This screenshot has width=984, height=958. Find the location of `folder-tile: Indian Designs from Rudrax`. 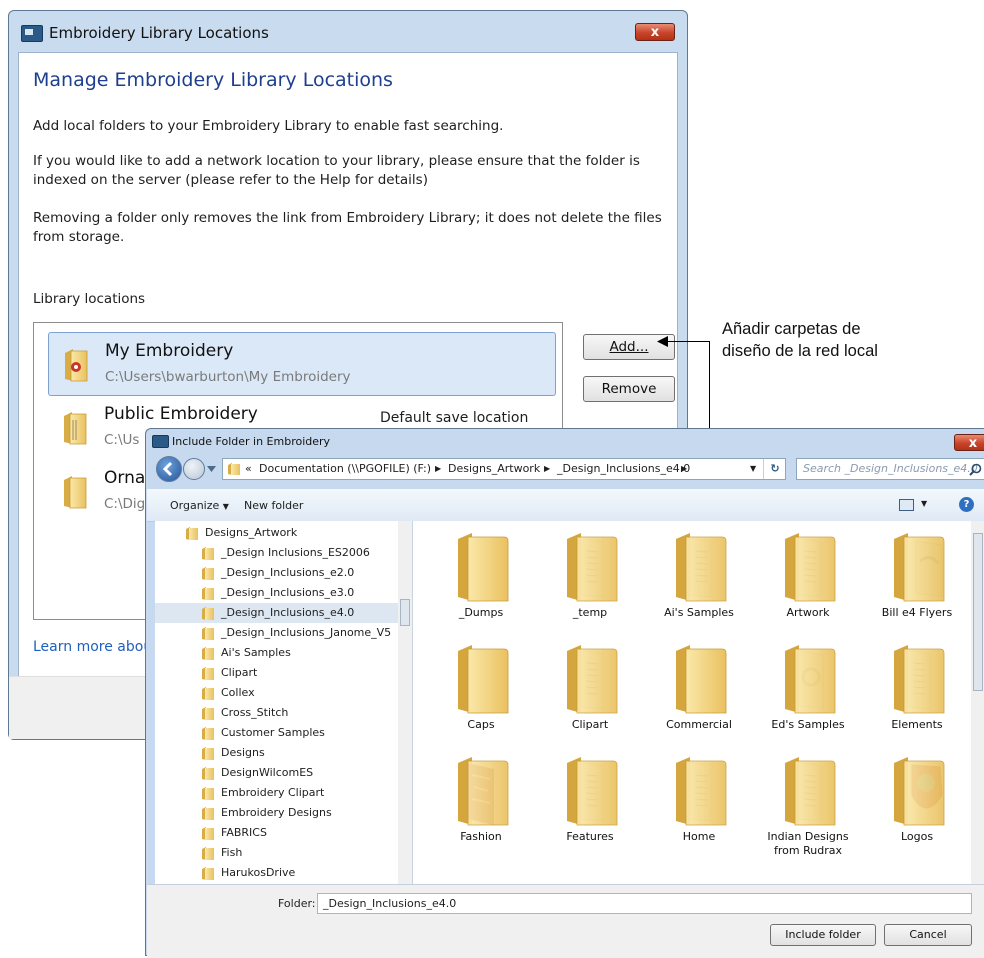

folder-tile: Indian Designs from Rudrax is located at coordinates (808, 807).